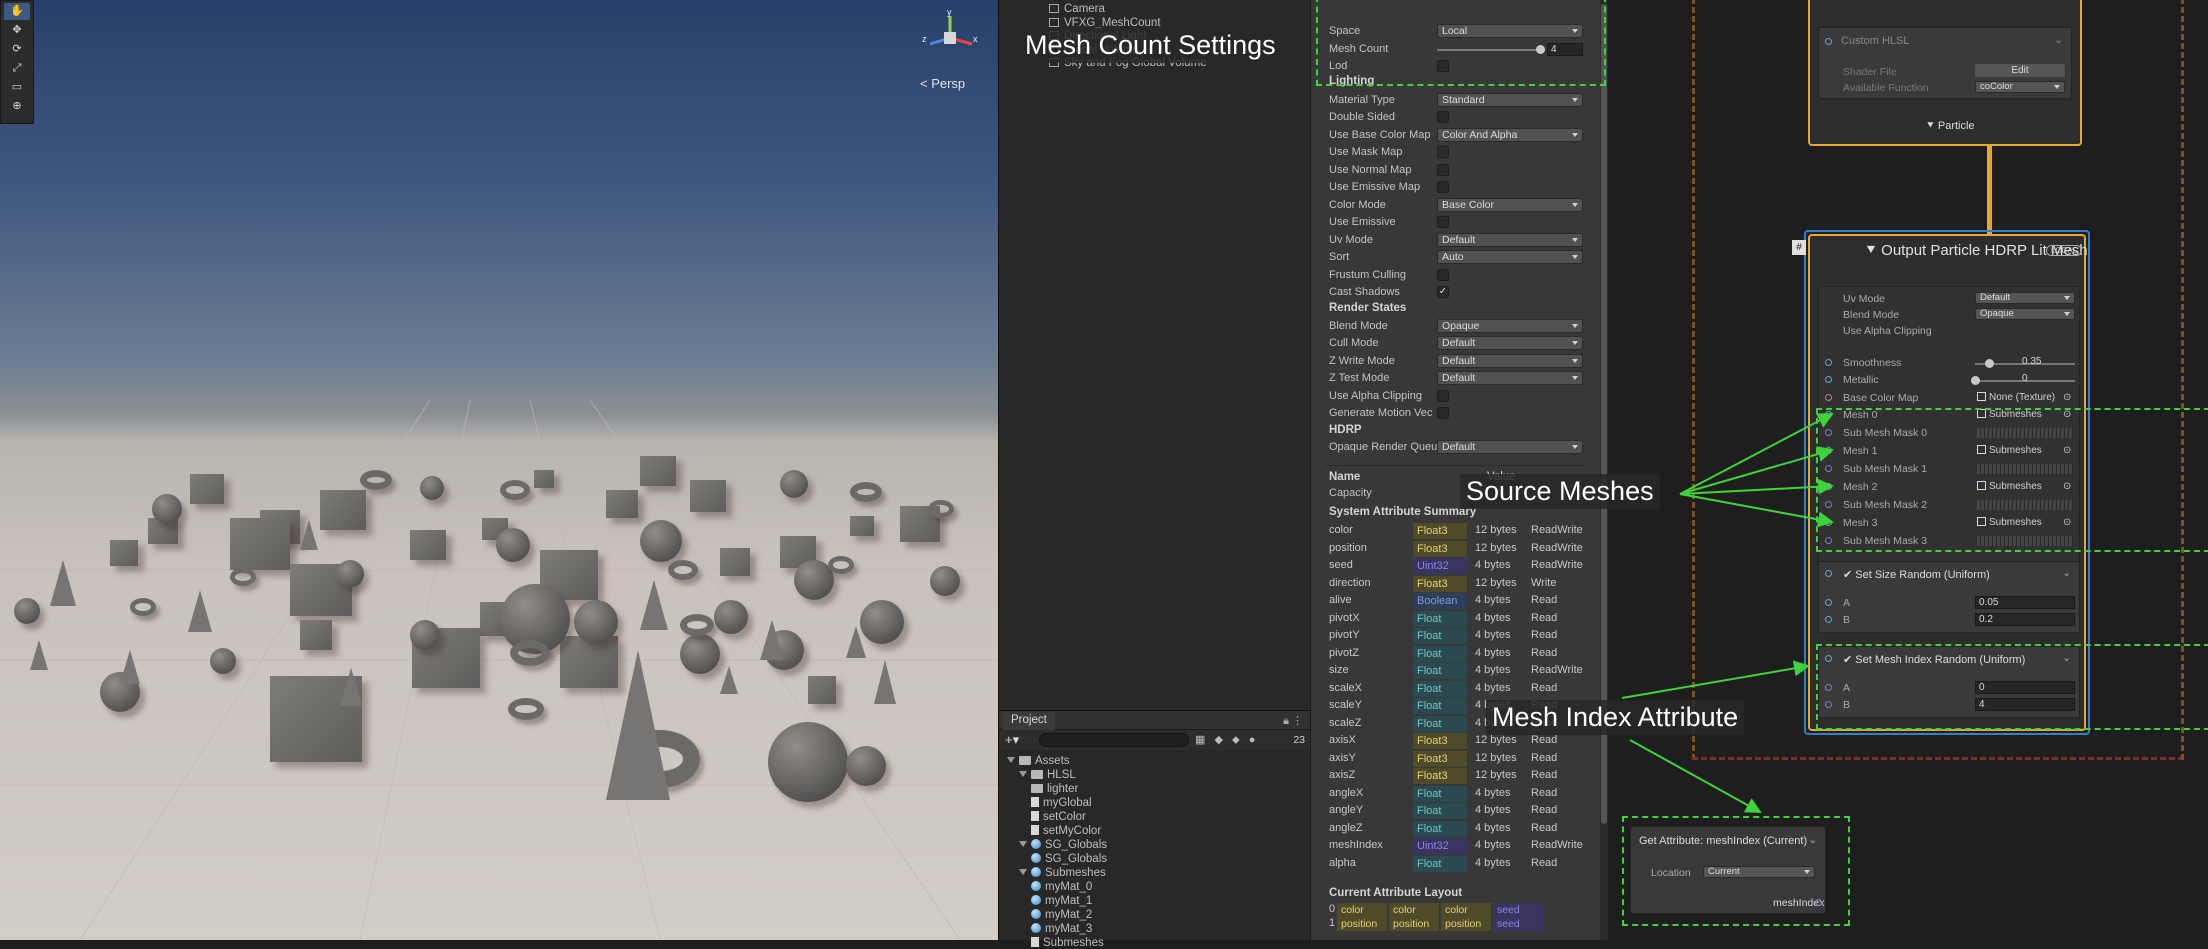  What do you see at coordinates (1510, 134) in the screenshot?
I see `inspector-dropdown: Color And Alpha` at bounding box center [1510, 134].